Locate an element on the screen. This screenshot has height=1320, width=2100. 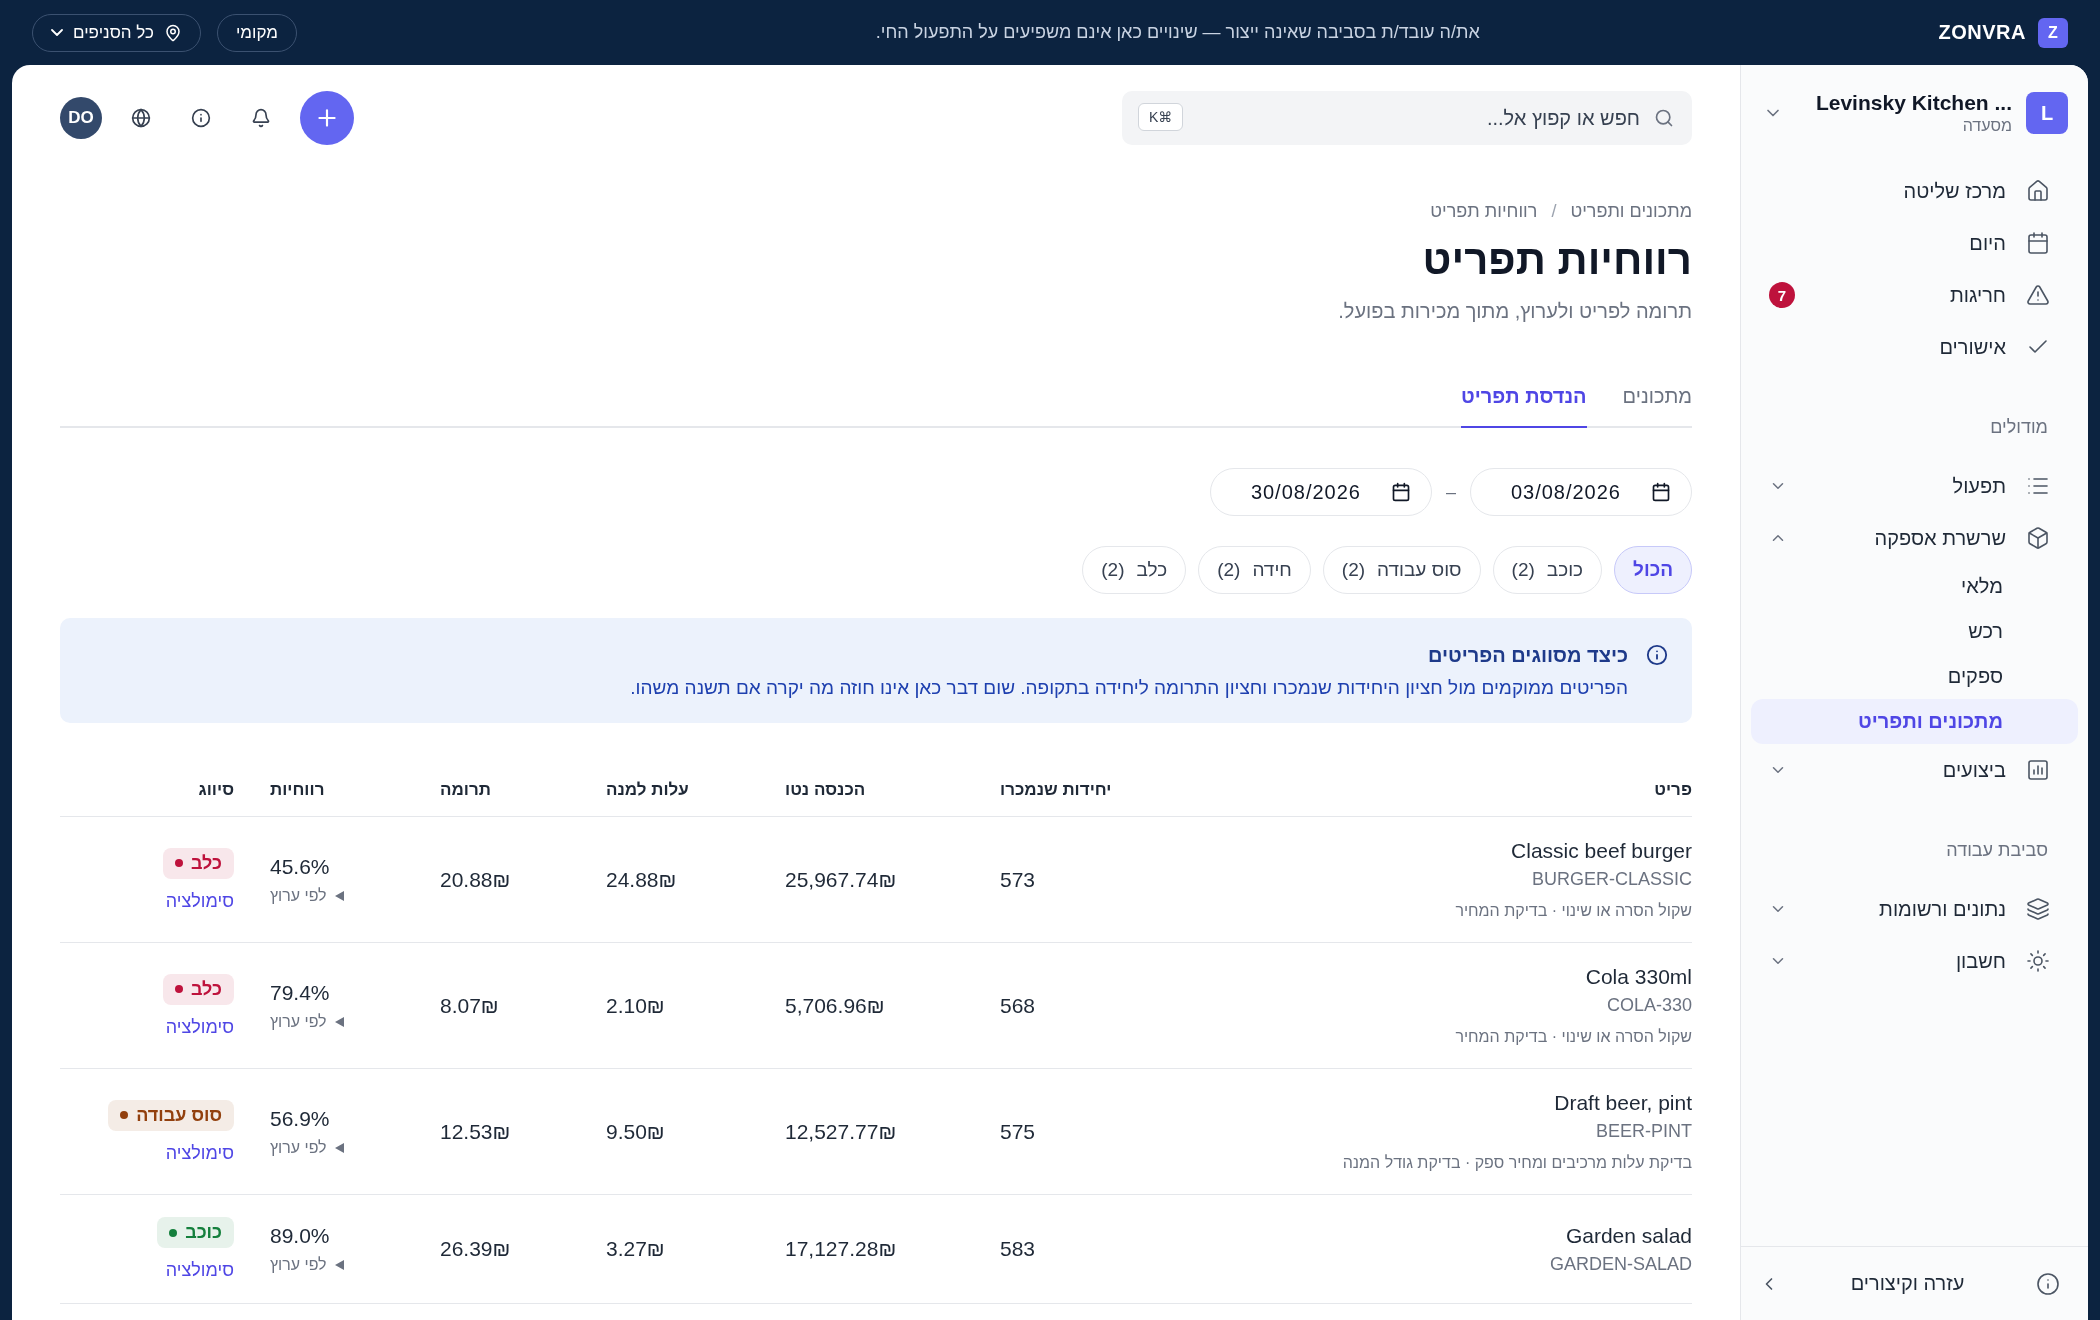
table-cell: 25,967.74₪ is located at coordinates (841, 879).